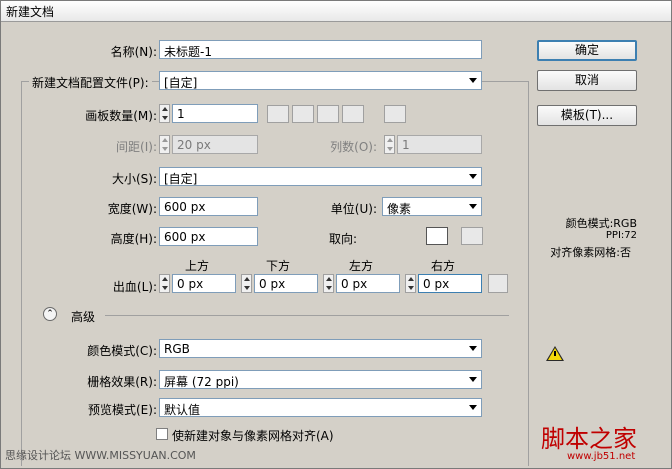 This screenshot has height=469, width=672. What do you see at coordinates (361, 266) in the screenshot?
I see `bleed-left-header: 左方` at bounding box center [361, 266].